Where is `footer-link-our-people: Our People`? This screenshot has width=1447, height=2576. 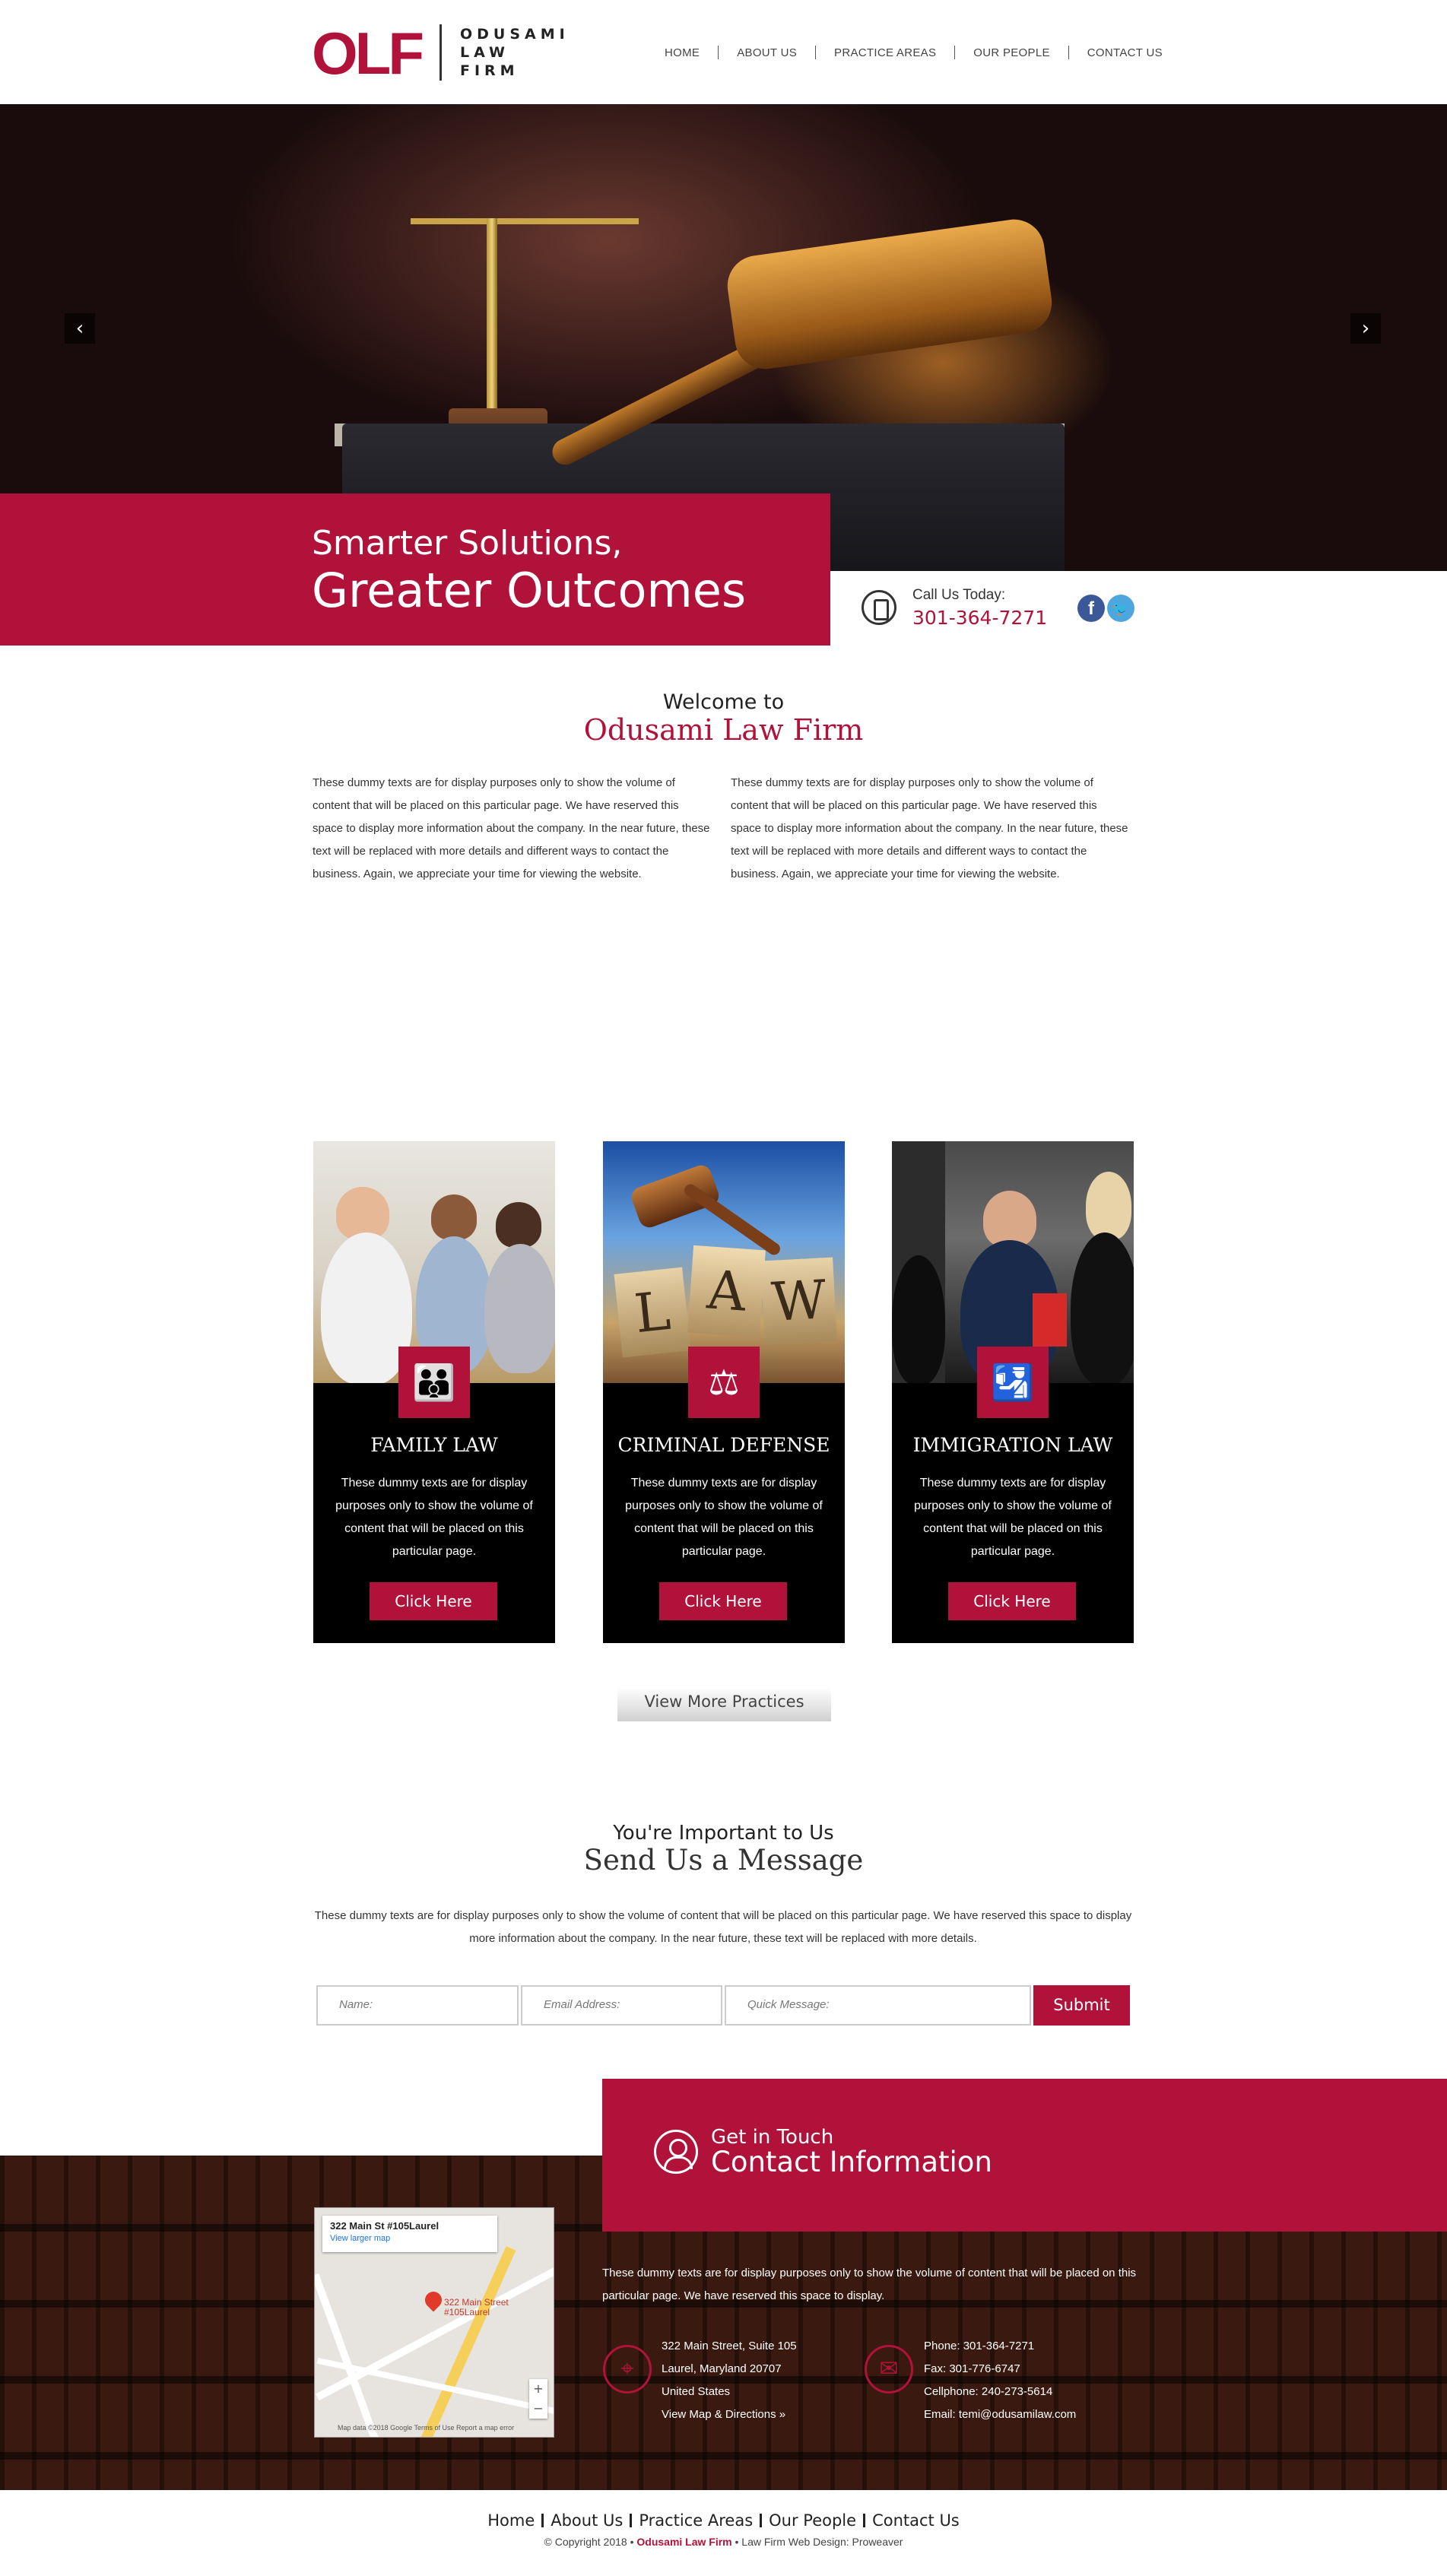 footer-link-our-people: Our People is located at coordinates (812, 2521).